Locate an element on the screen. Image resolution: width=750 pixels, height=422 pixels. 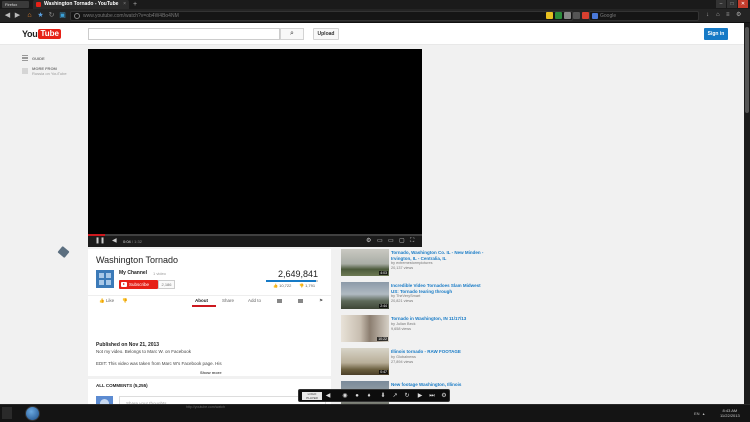
clock: 8:43 AM 11/22/2013 is located at coordinates (730, 413).